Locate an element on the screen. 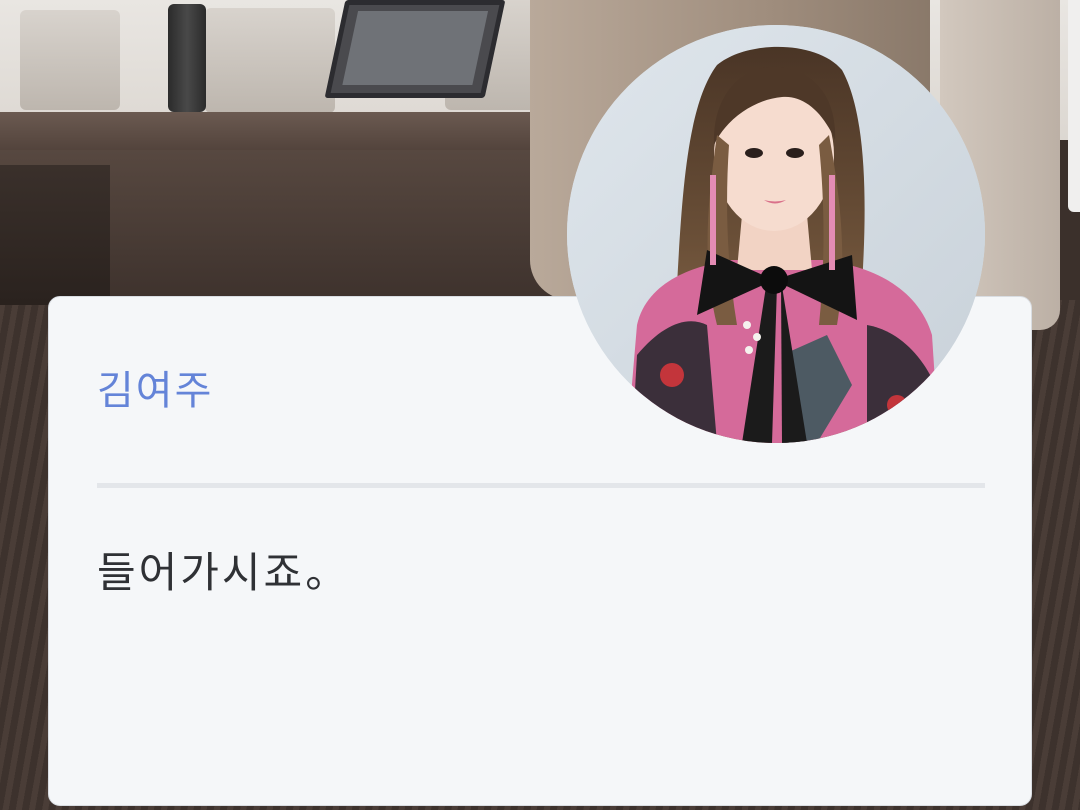 This screenshot has width=1080, height=810. monitor-screen is located at coordinates (415, 48).